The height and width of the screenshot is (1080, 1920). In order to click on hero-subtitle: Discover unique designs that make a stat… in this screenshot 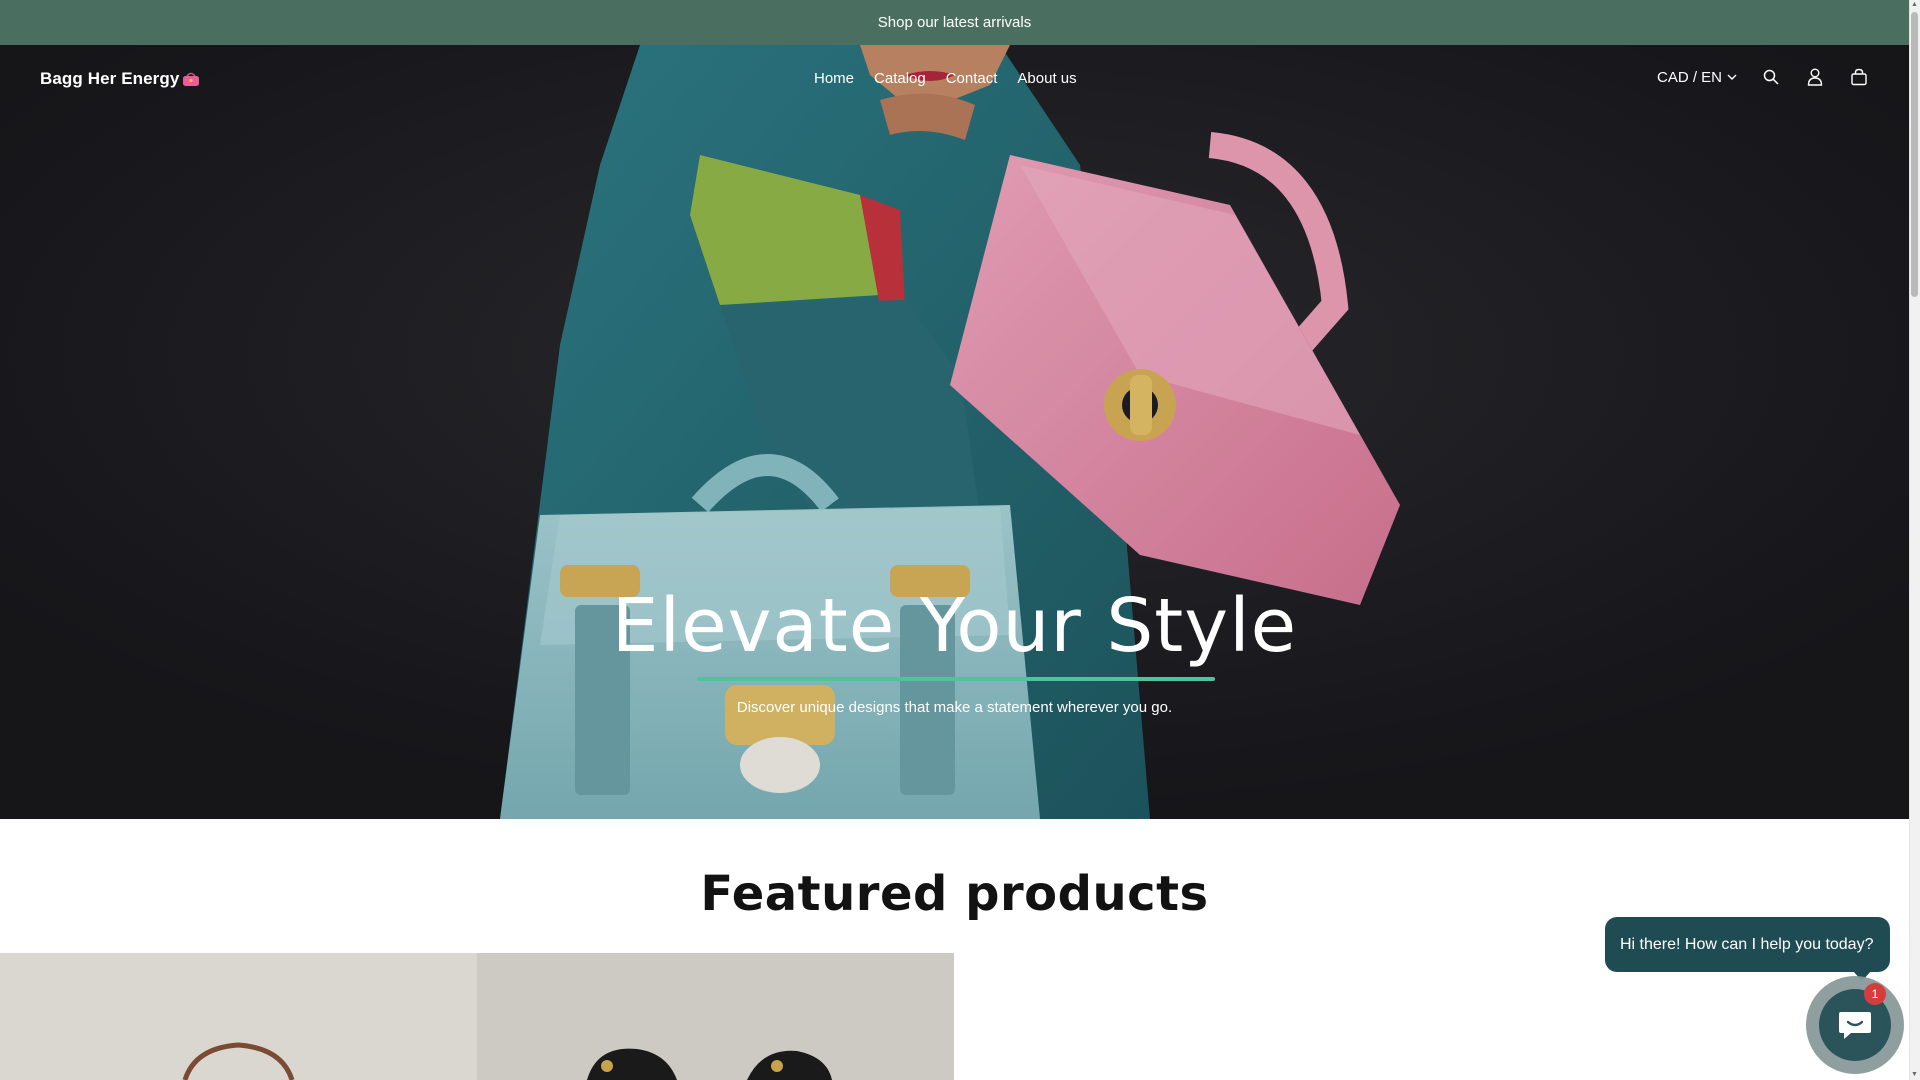, I will do `click(954, 707)`.